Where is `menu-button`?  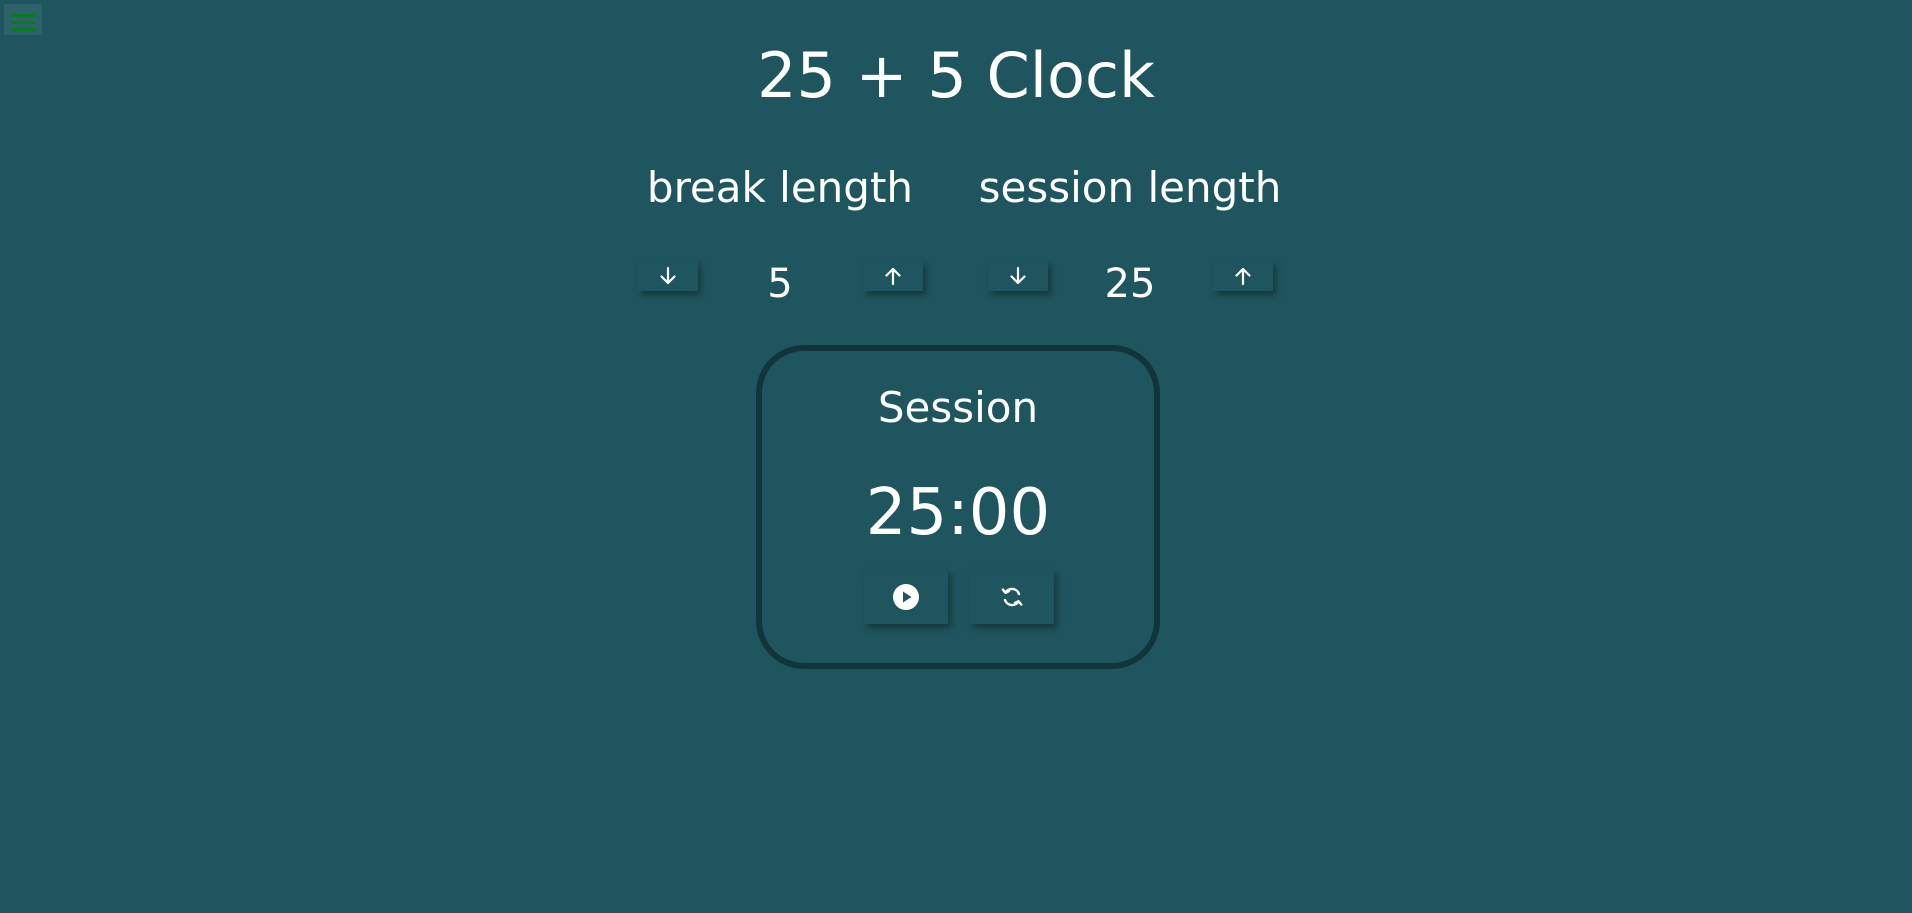 menu-button is located at coordinates (23, 19).